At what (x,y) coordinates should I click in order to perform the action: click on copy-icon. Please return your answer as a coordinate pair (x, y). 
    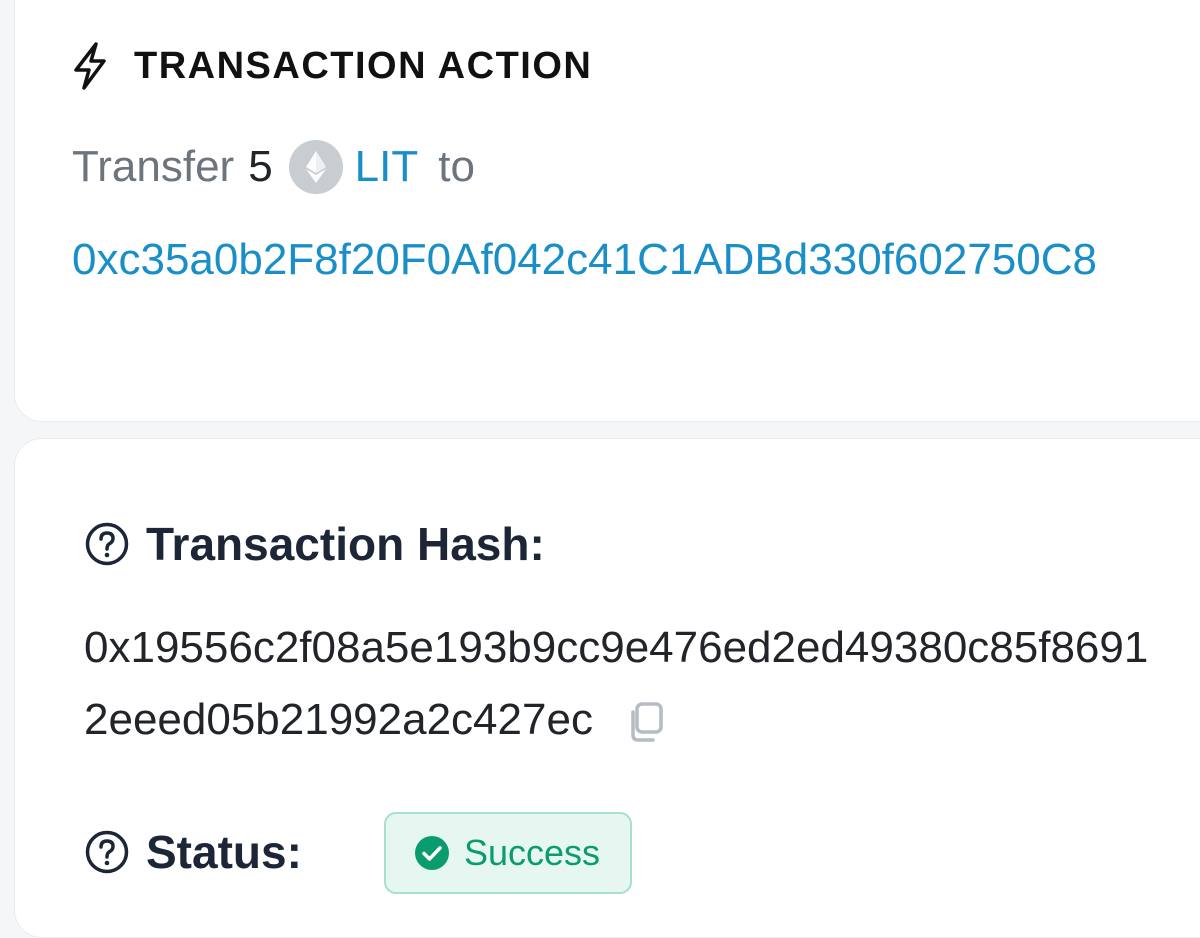
    Looking at the image, I should click on (645, 718).